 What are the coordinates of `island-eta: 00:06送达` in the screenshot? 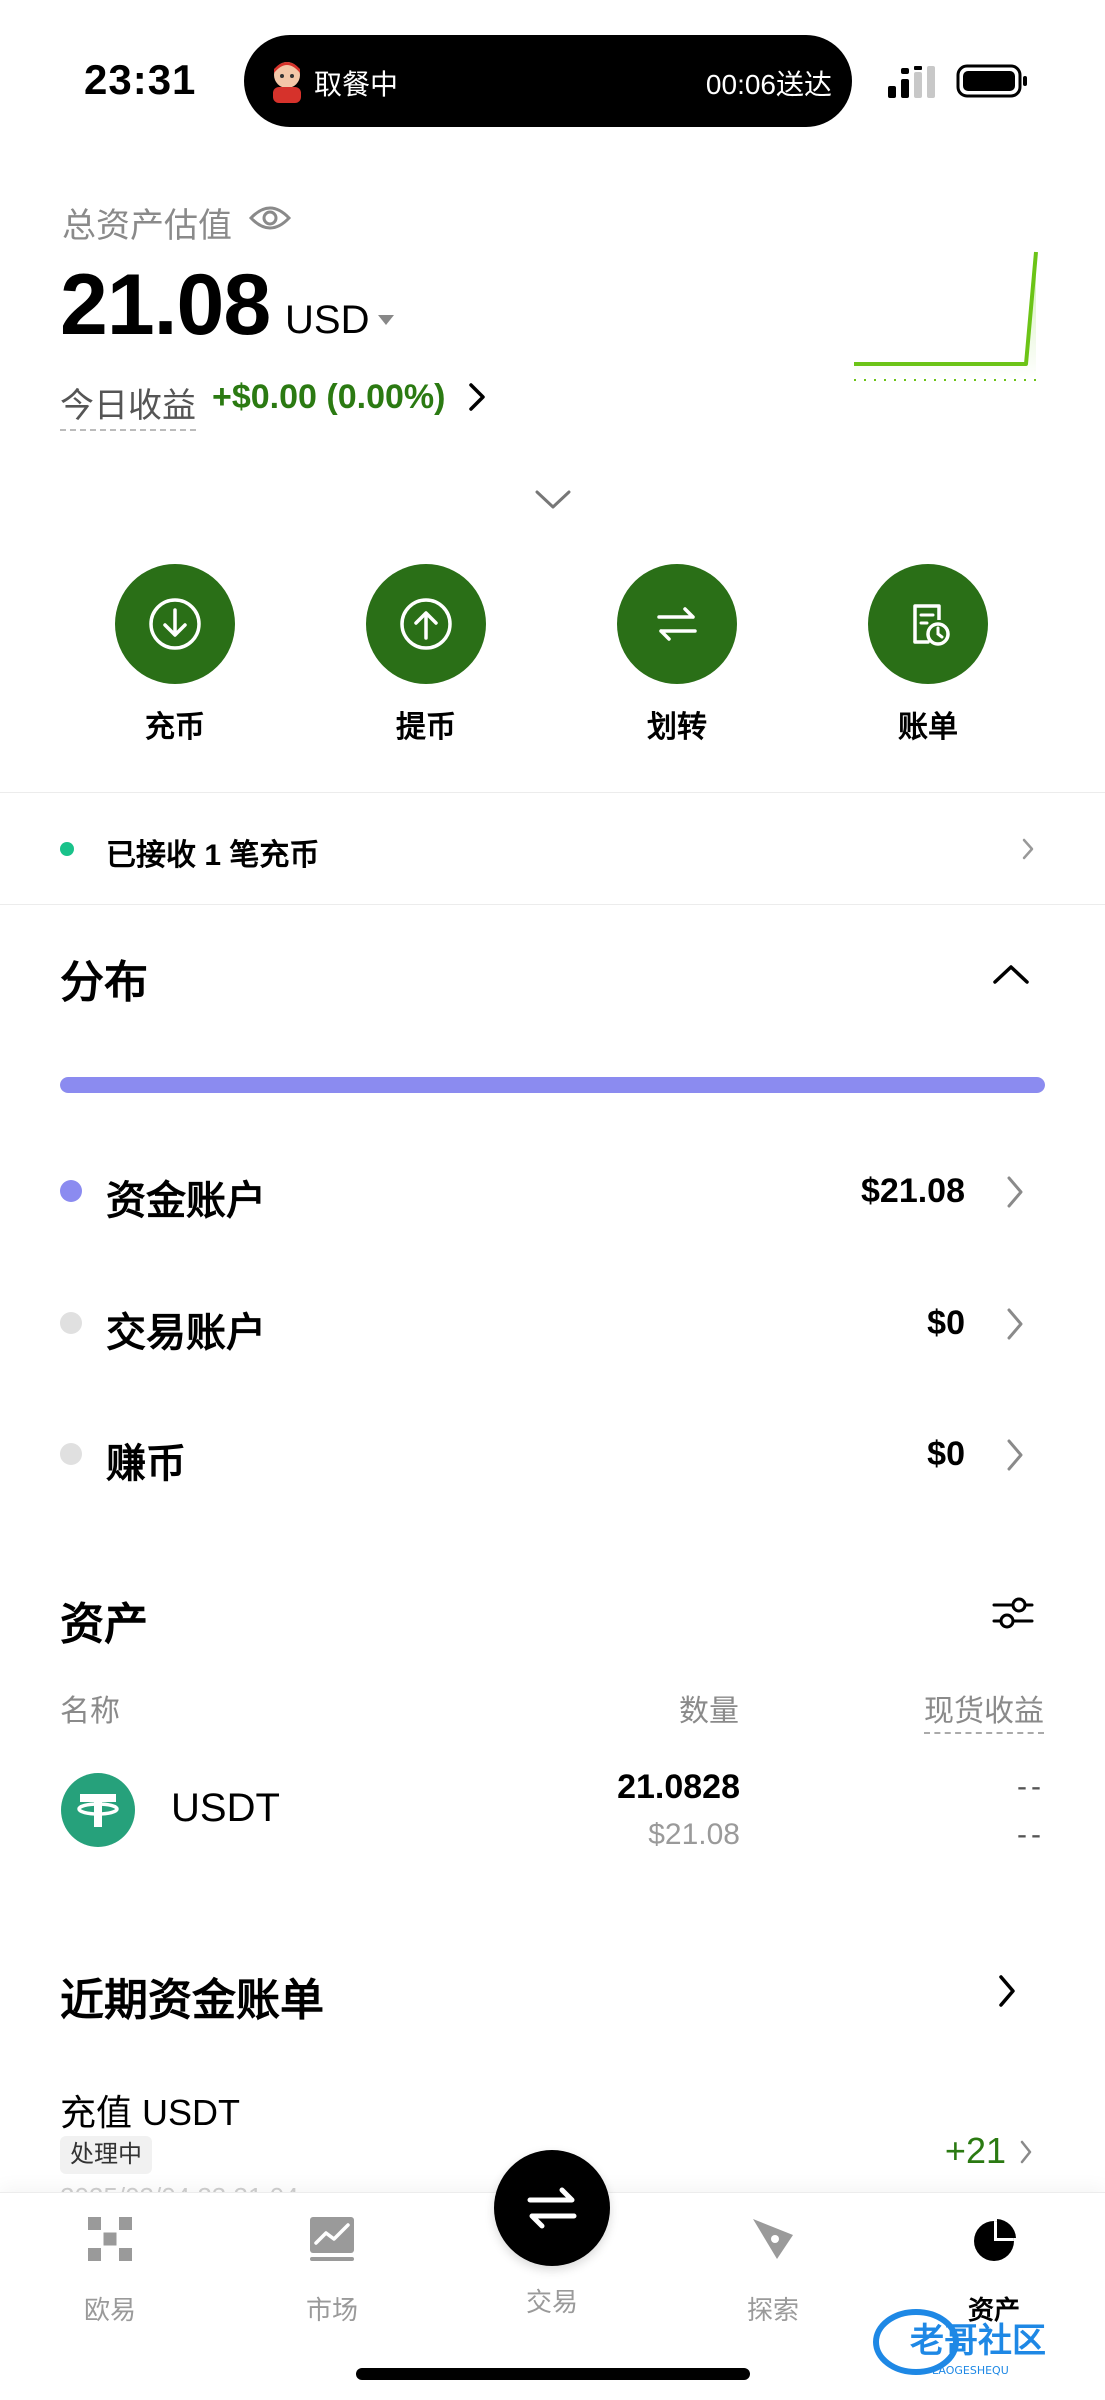 It's located at (768, 84).